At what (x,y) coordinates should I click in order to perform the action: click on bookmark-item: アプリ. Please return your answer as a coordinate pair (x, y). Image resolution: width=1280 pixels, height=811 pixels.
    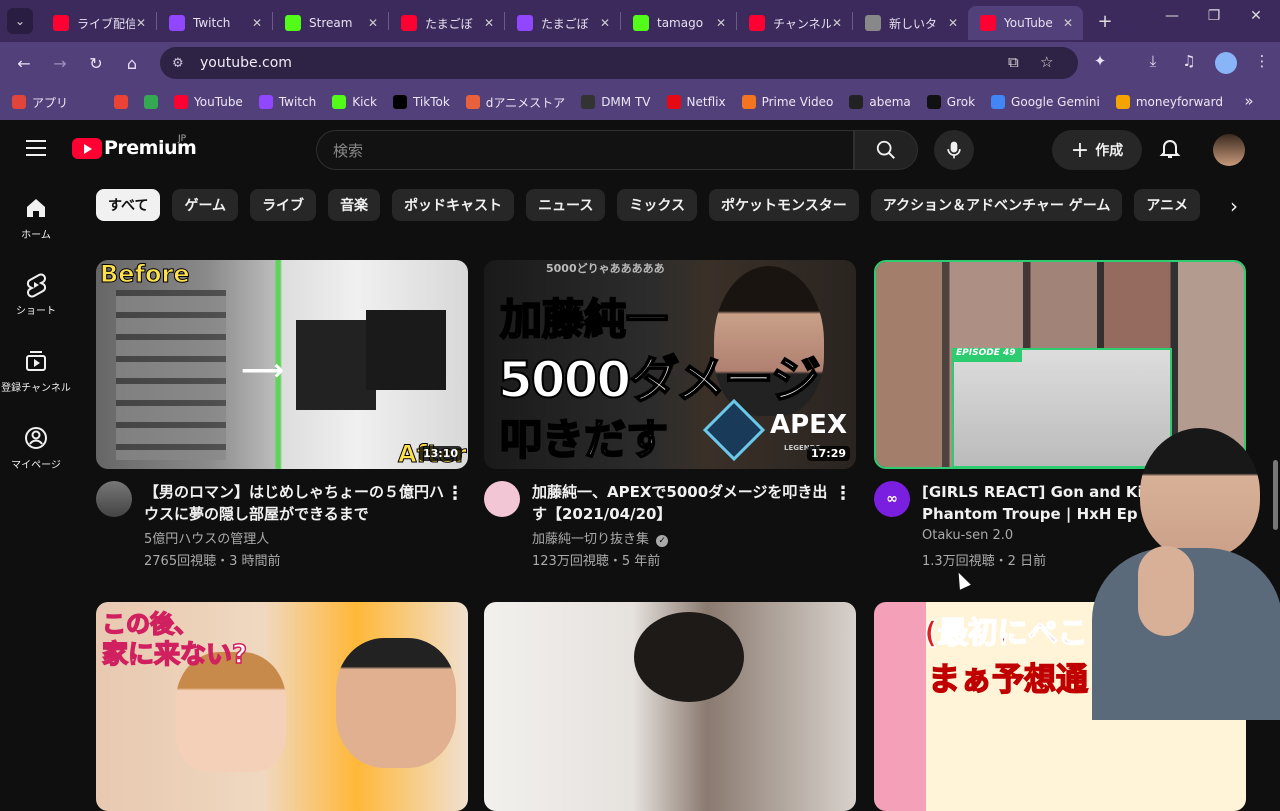
    Looking at the image, I should click on (40, 102).